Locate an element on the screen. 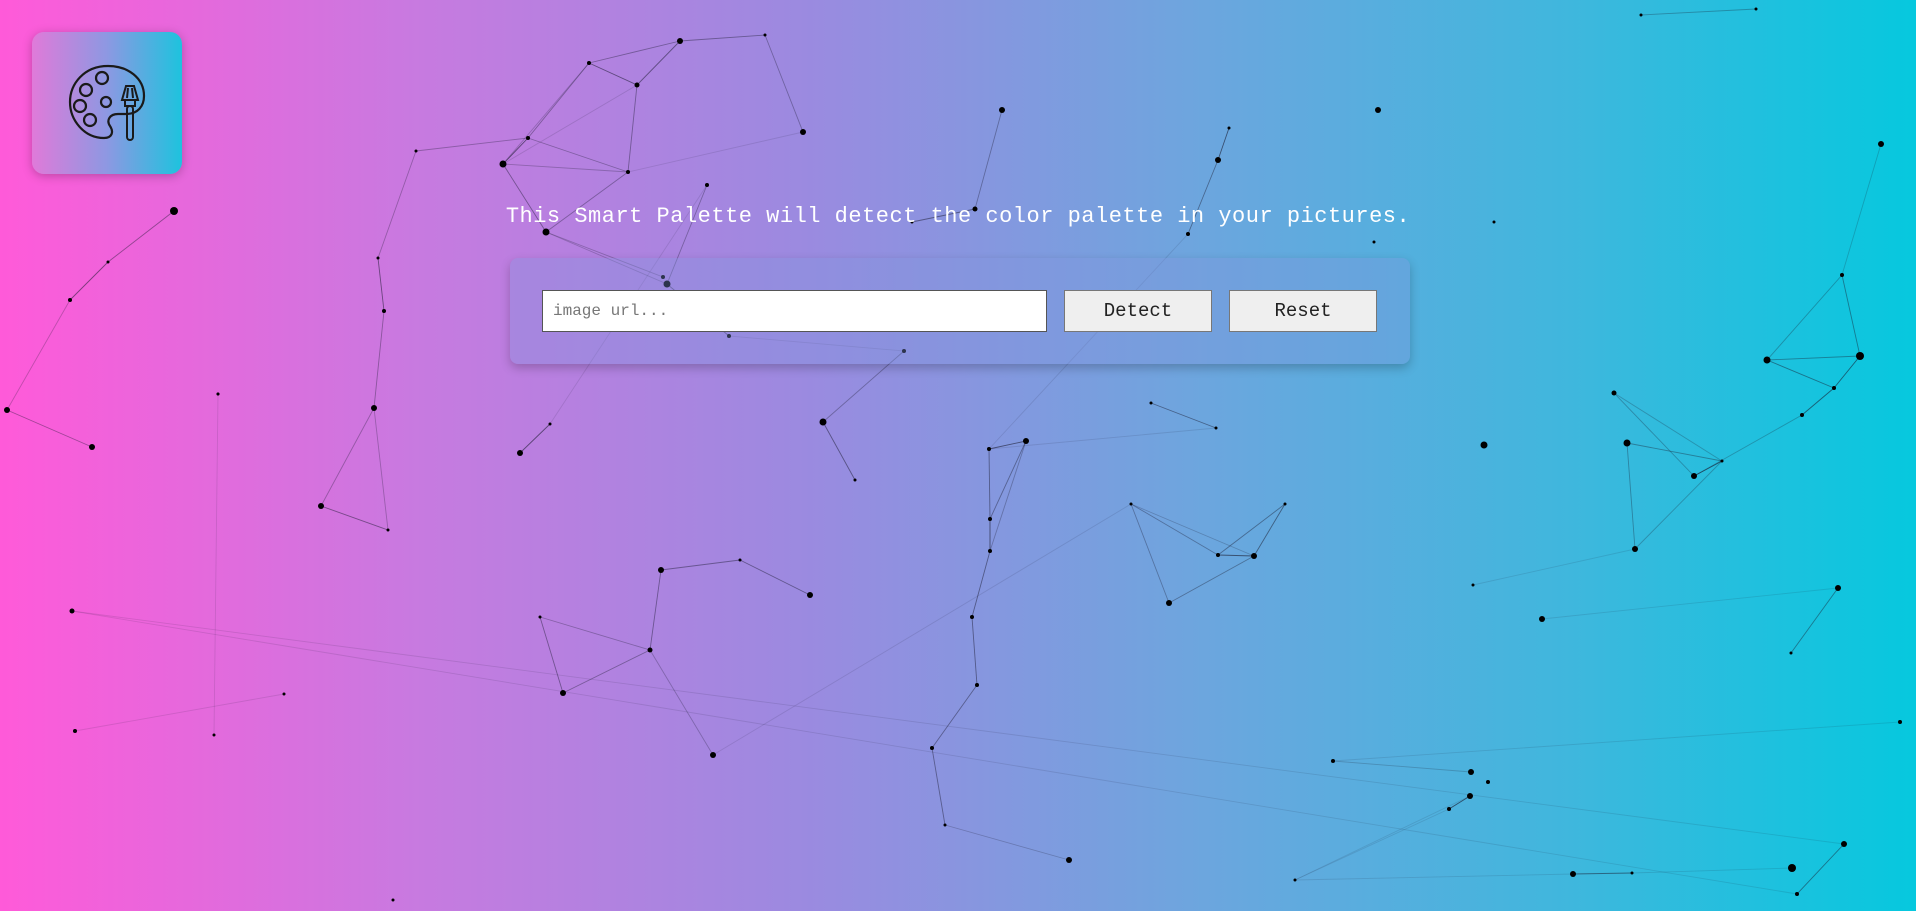 The width and height of the screenshot is (1916, 911). image-url-input is located at coordinates (794, 311).